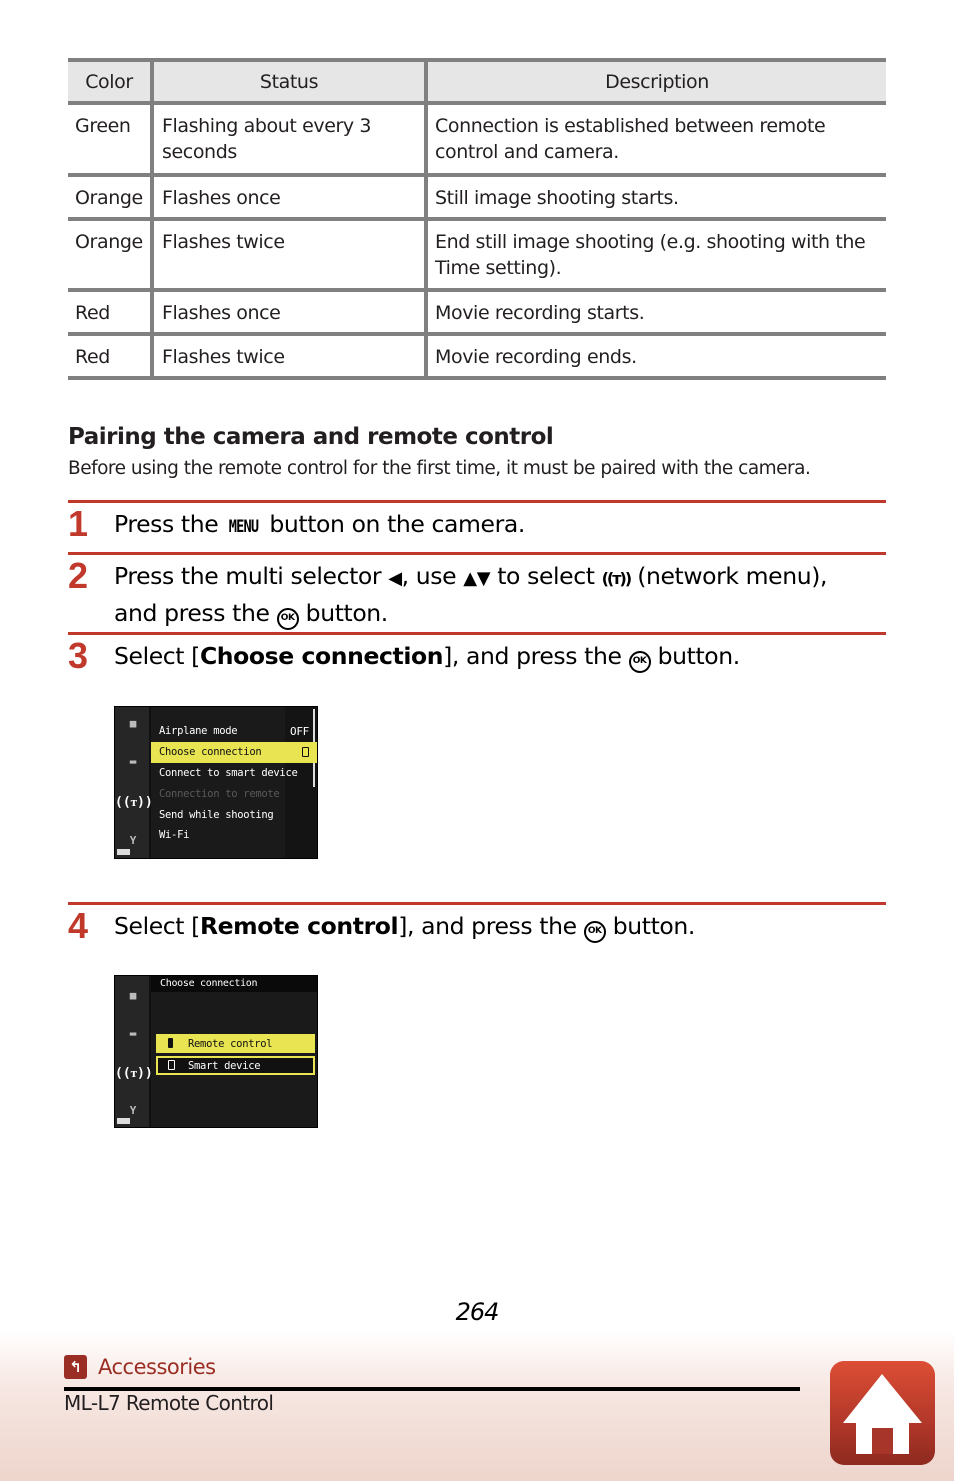 The image size is (954, 1481). What do you see at coordinates (290, 81) in the screenshot?
I see `column-header-status: Status` at bounding box center [290, 81].